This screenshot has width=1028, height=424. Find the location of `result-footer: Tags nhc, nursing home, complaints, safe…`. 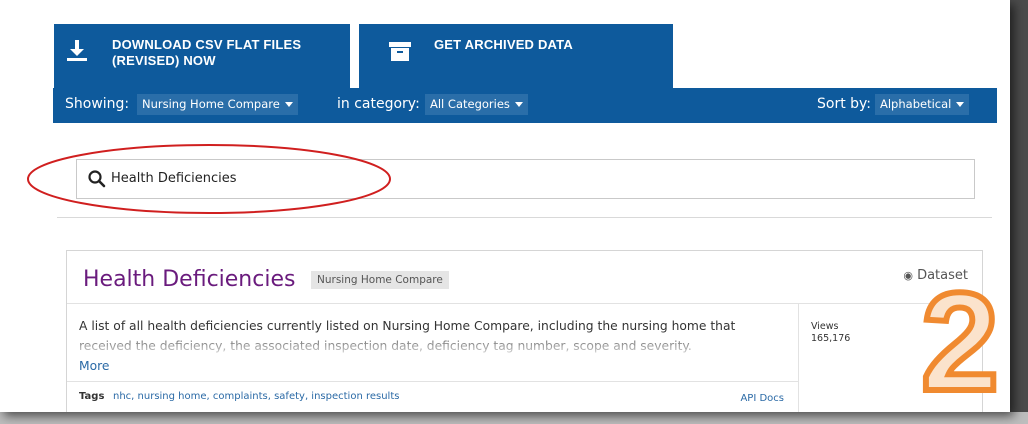

result-footer: Tags nhc, nursing home, complaints, safe… is located at coordinates (432, 396).